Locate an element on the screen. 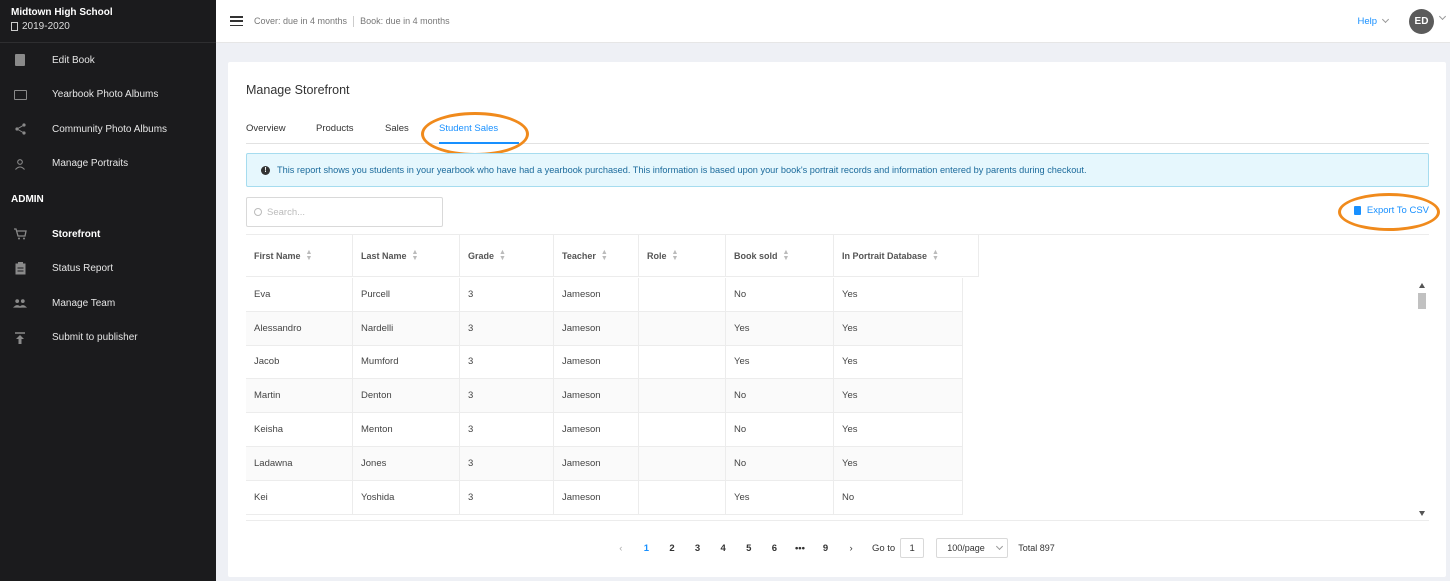 The image size is (1450, 581). next-page-button: › is located at coordinates (851, 548).